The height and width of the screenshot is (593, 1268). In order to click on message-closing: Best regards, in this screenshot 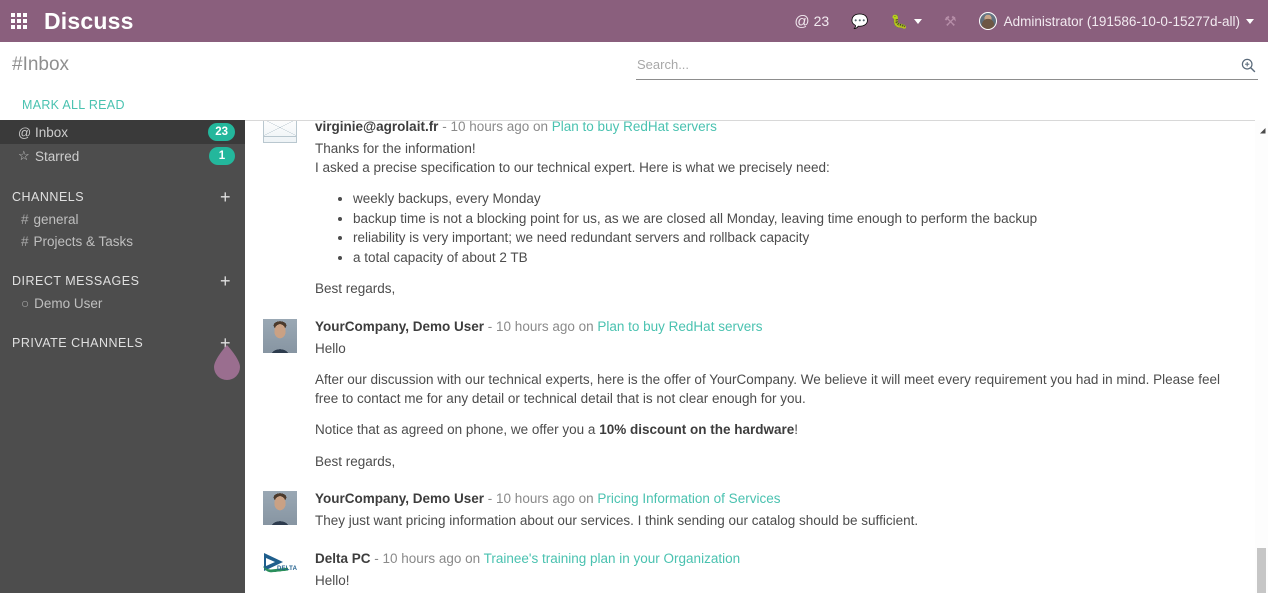, I will do `click(355, 461)`.